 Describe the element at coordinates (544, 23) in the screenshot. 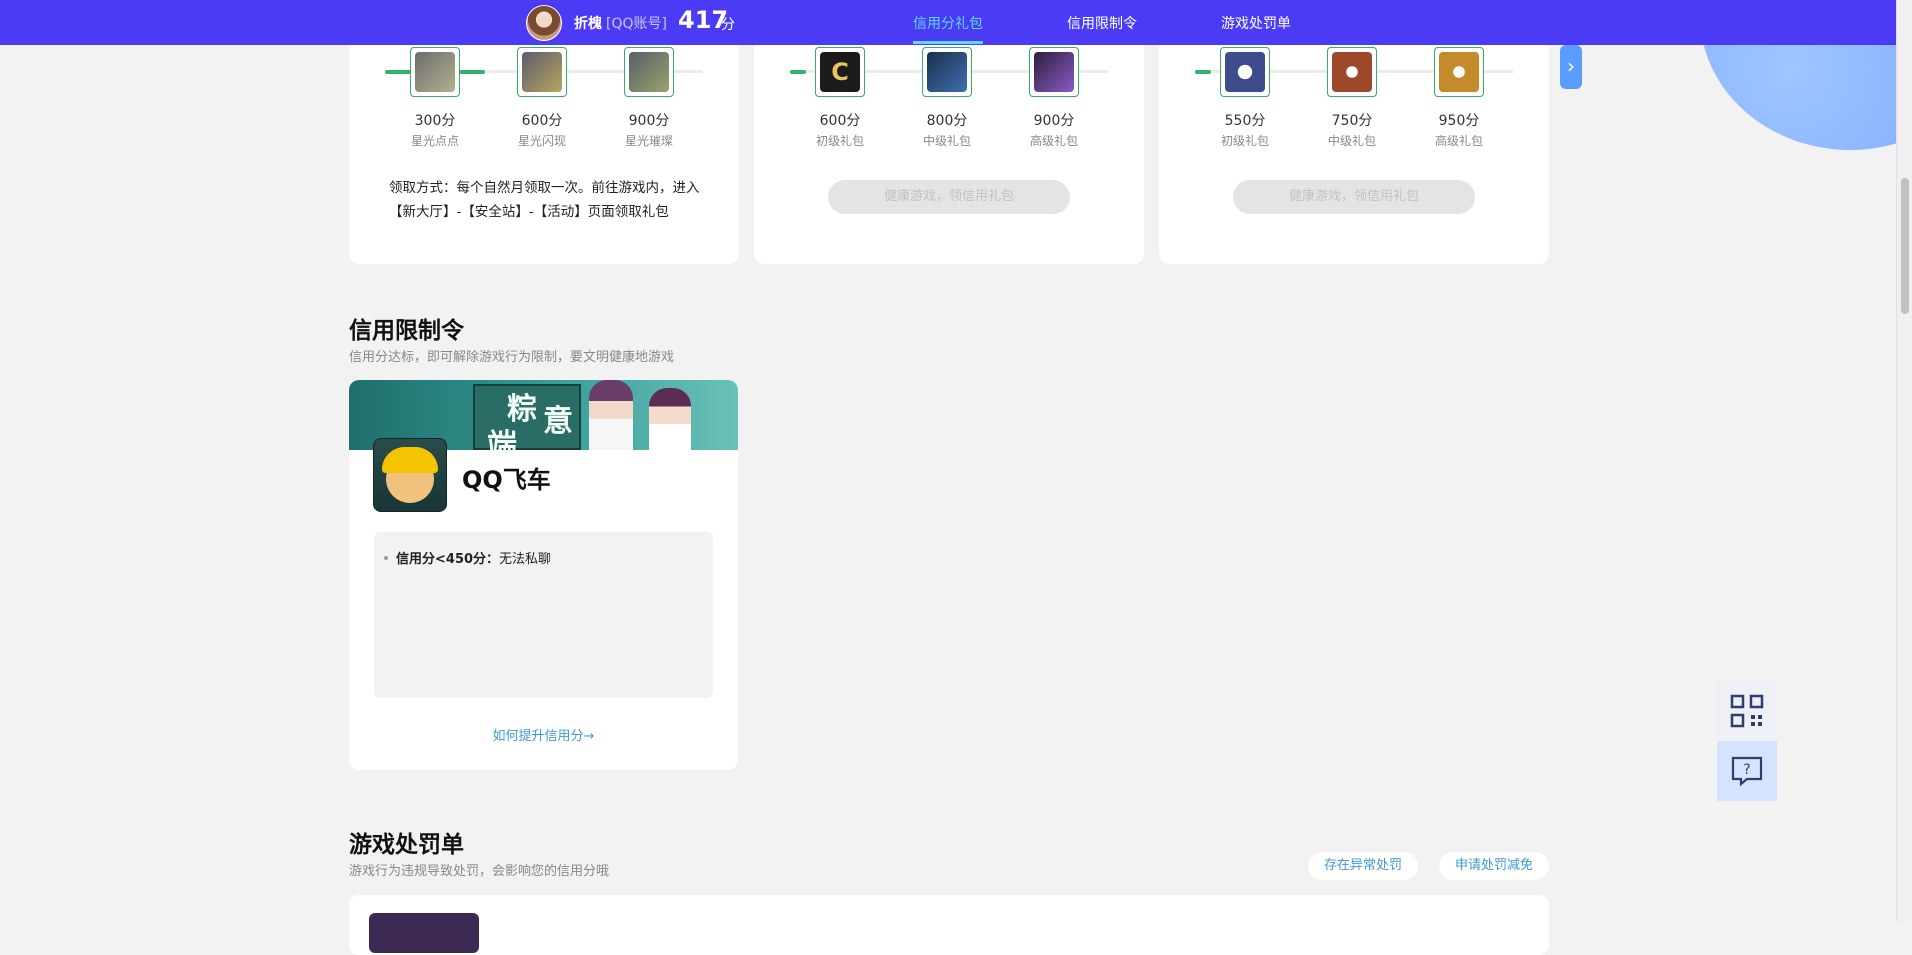

I see `avatar` at that location.